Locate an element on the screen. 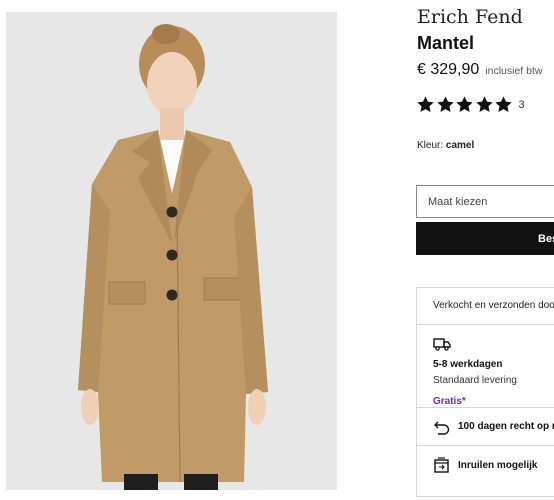 The image size is (554, 500). returns-row: 100 dagen recht op retour is located at coordinates (485, 427).